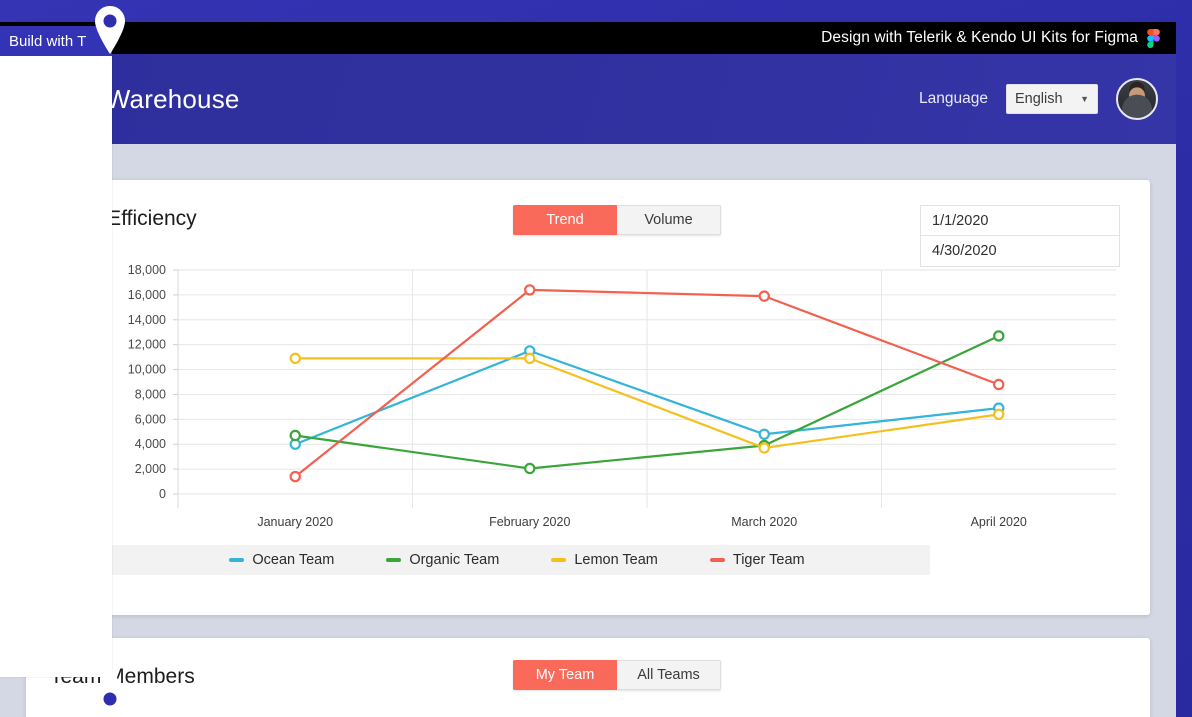 This screenshot has width=1192, height=717. Describe the element at coordinates (110, 690) in the screenshot. I see `map-pin-marker-bottom-icon` at that location.